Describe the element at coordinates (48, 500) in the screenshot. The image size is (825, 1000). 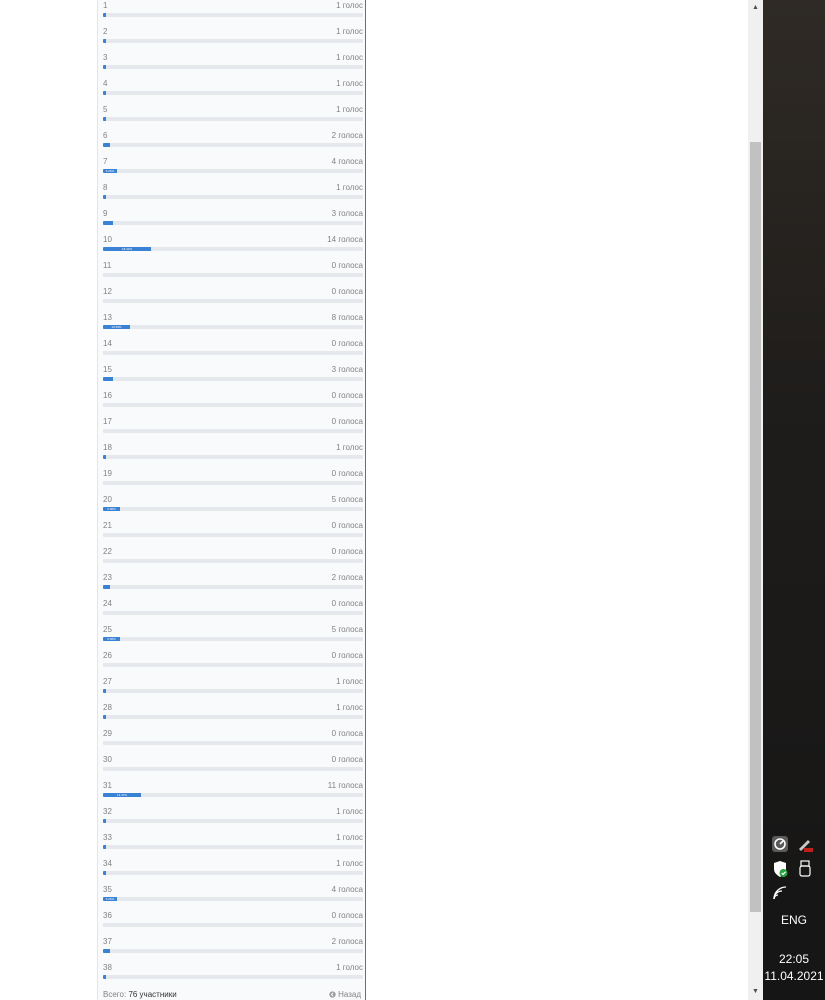
I see `left-margin` at that location.